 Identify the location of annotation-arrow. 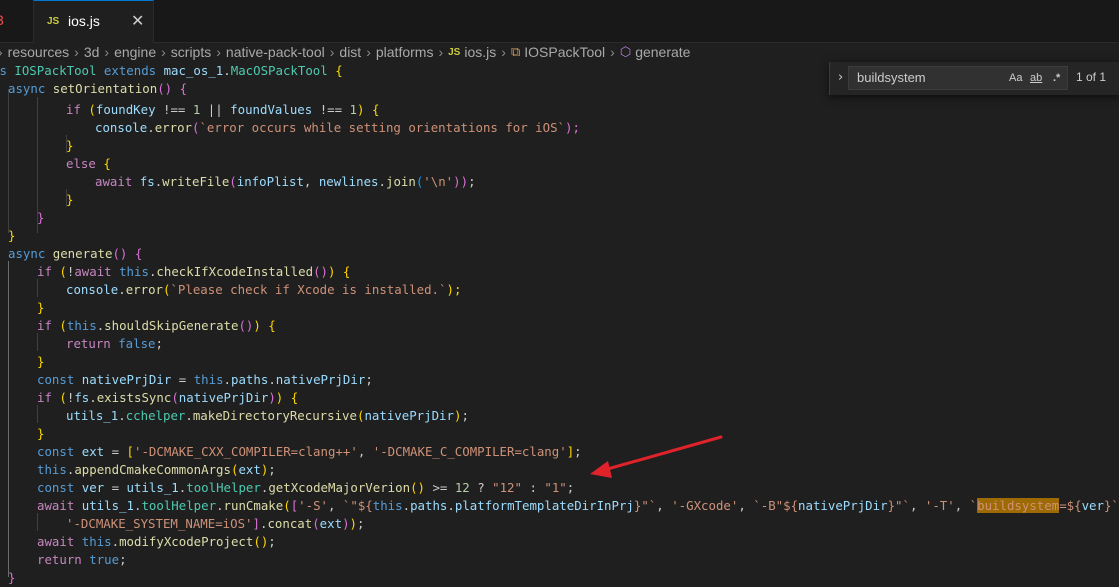
(656, 456).